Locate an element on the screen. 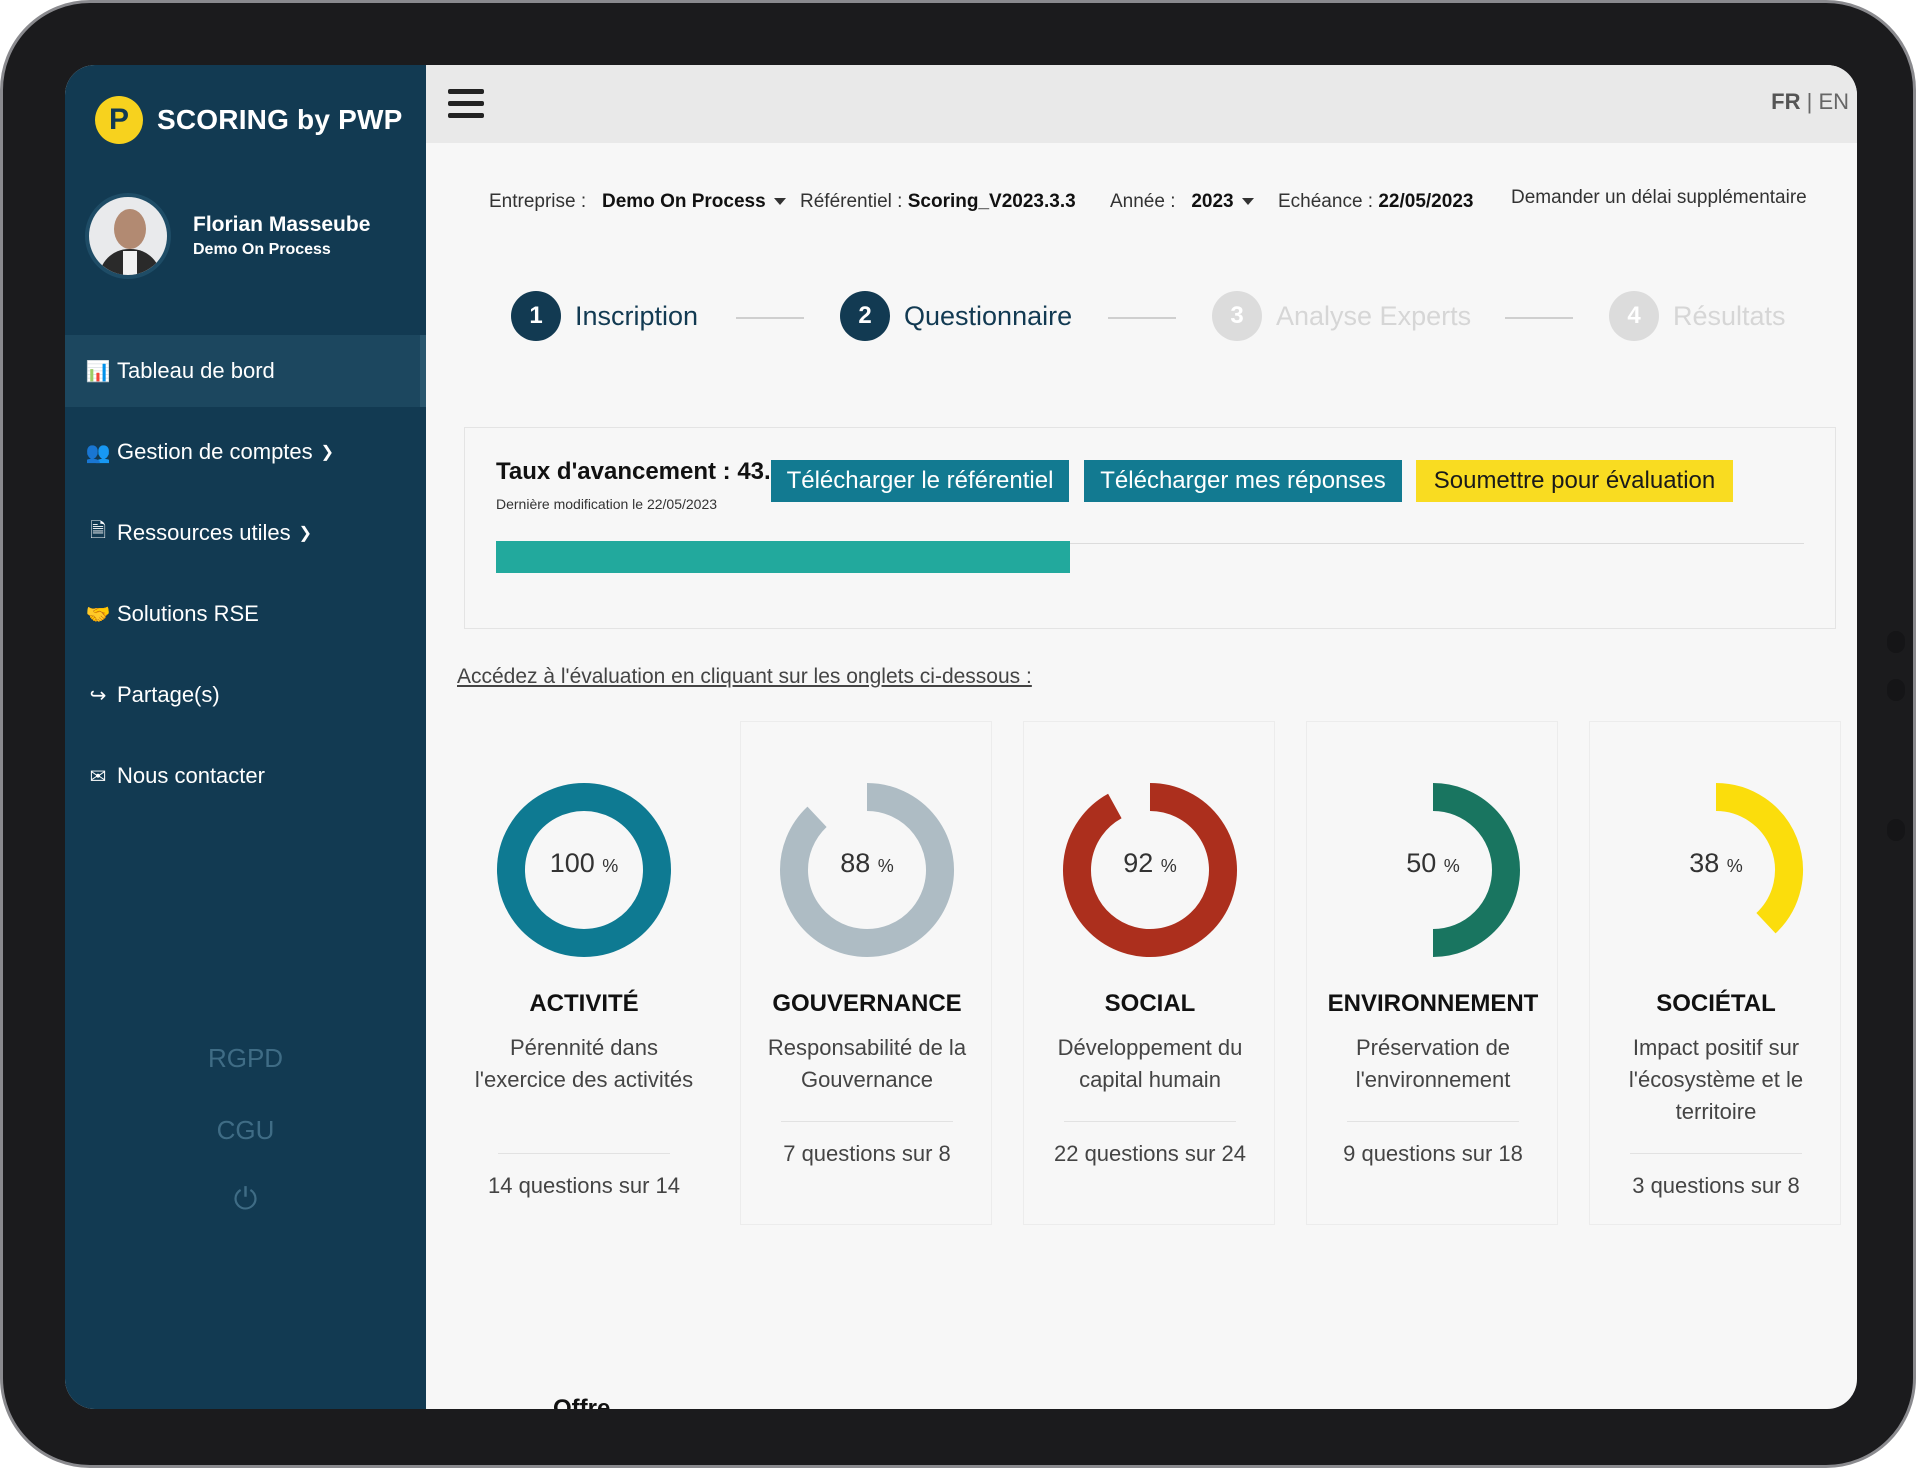  users-icon: 👥 is located at coordinates (98, 452).